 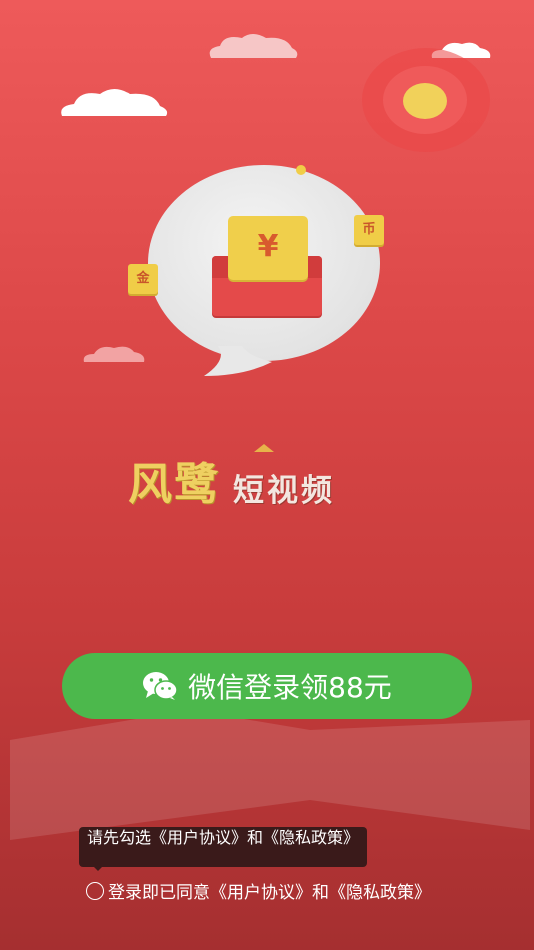 I want to click on coin-right: 币, so click(x=369, y=230).